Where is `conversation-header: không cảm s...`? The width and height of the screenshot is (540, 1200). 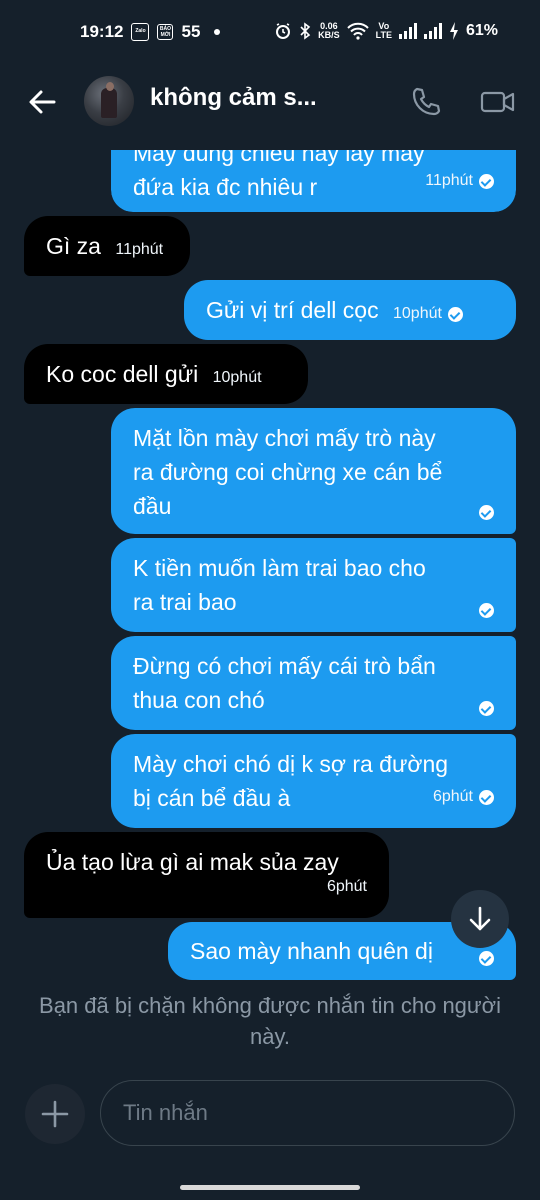 conversation-header: không cảm s... is located at coordinates (270, 102).